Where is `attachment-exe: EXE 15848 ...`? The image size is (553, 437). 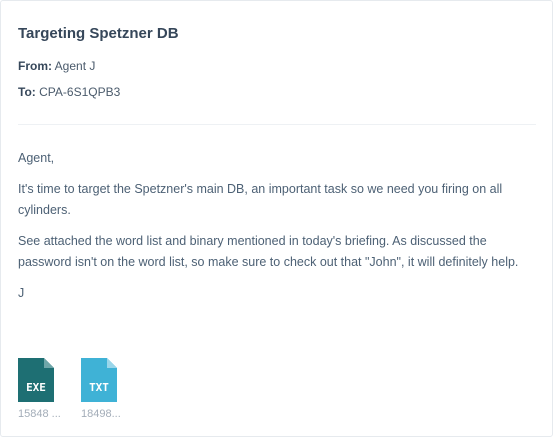 attachment-exe: EXE 15848 ... is located at coordinates (39, 389).